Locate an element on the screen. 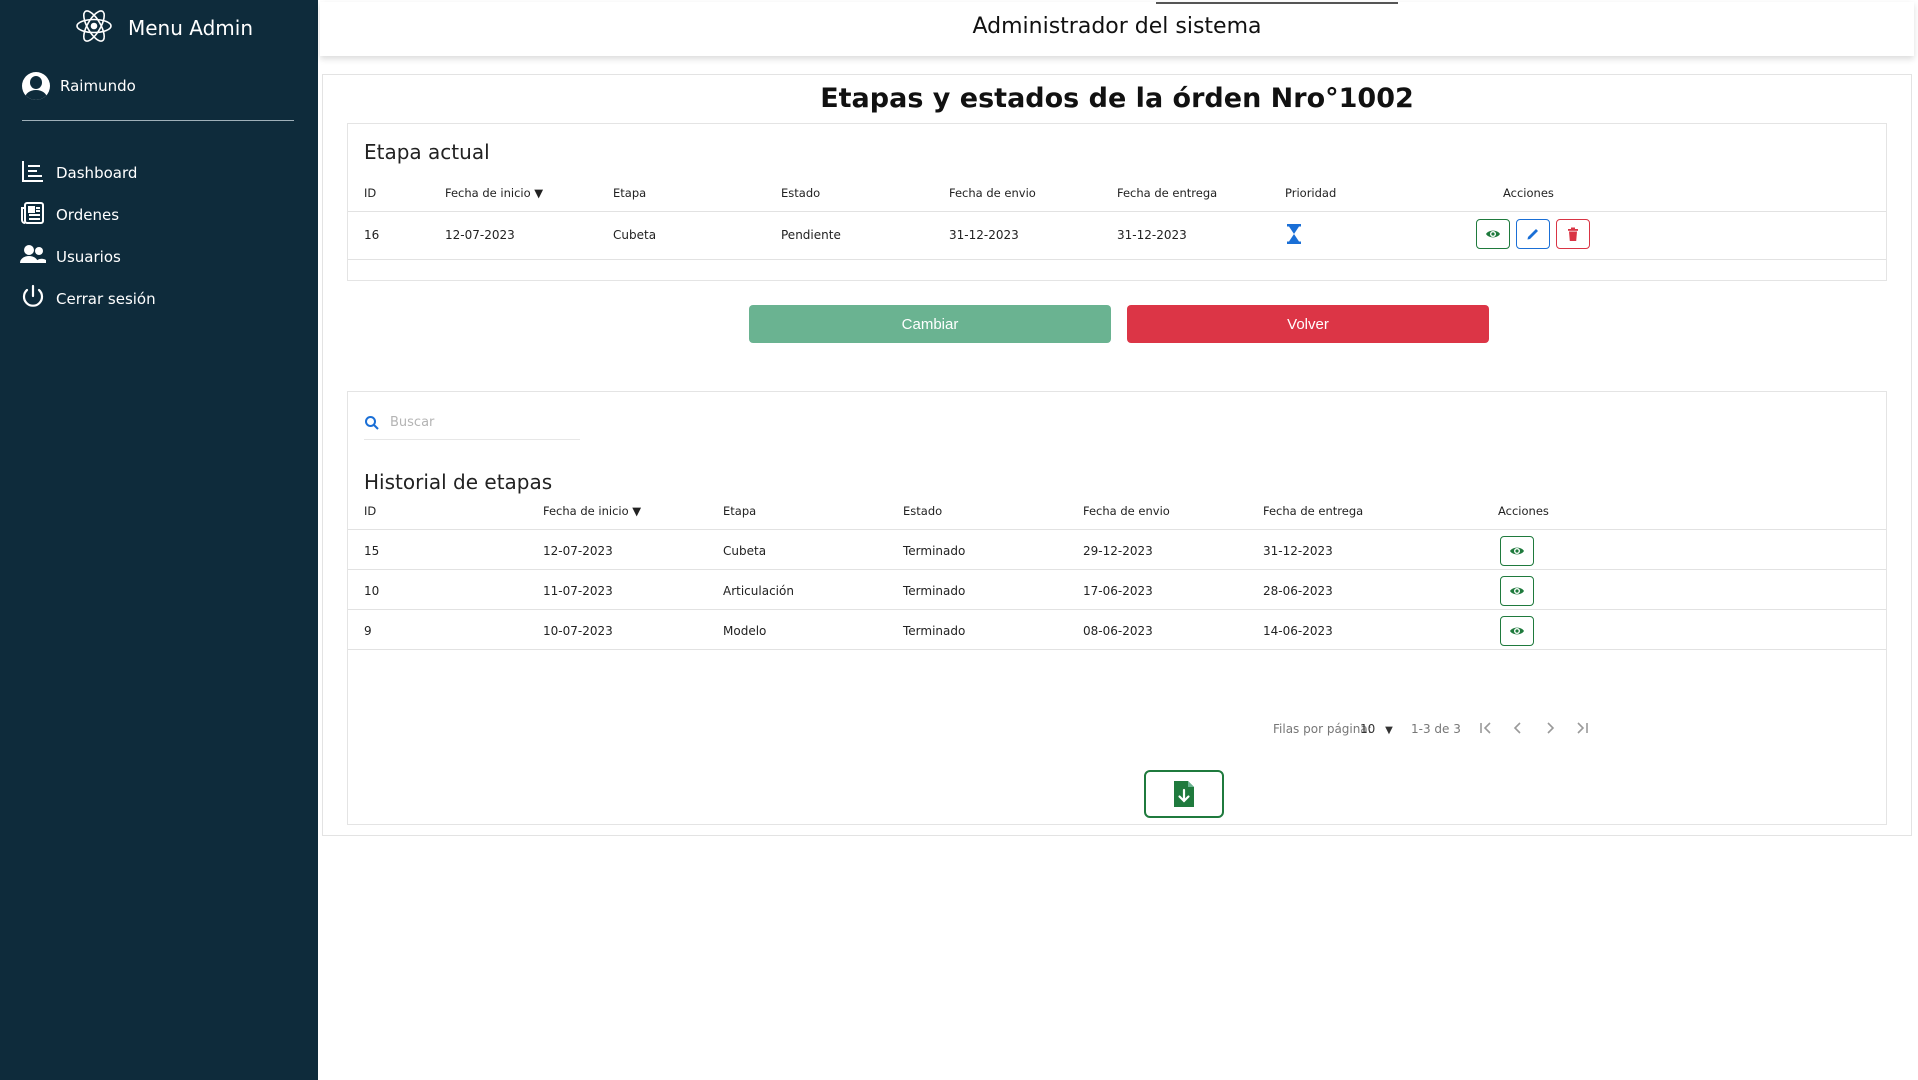  next-page-icon is located at coordinates (1550, 728).